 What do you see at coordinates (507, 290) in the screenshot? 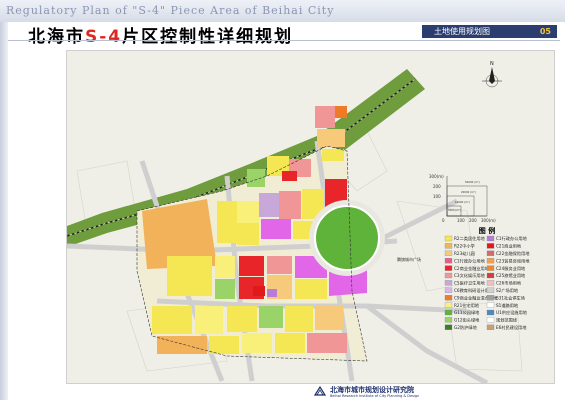
I see `legend-label: S2广场用地` at bounding box center [507, 290].